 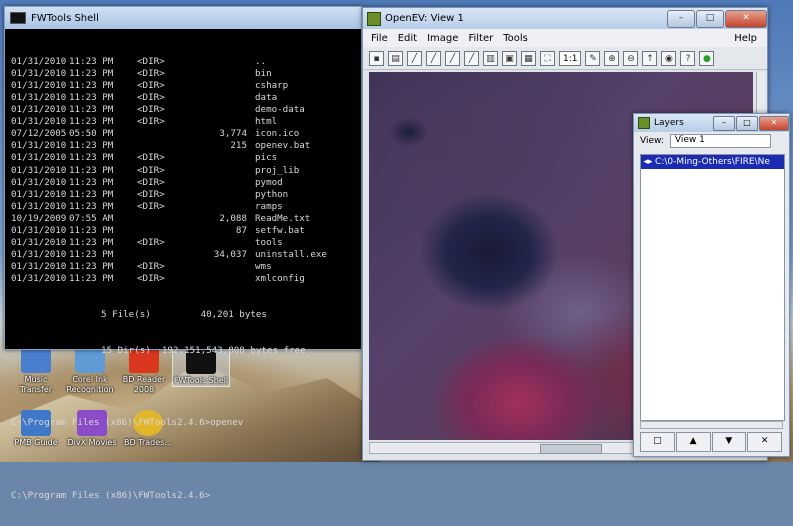 I want to click on layer-item-label: C:\0-Ming-Others\FIRE\Ne, so click(x=712, y=162).